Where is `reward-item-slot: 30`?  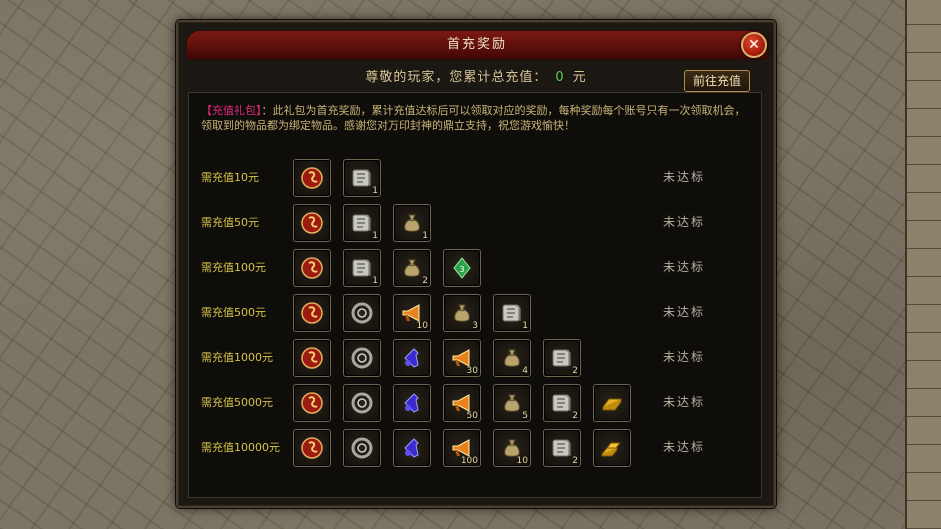 reward-item-slot: 30 is located at coordinates (462, 358).